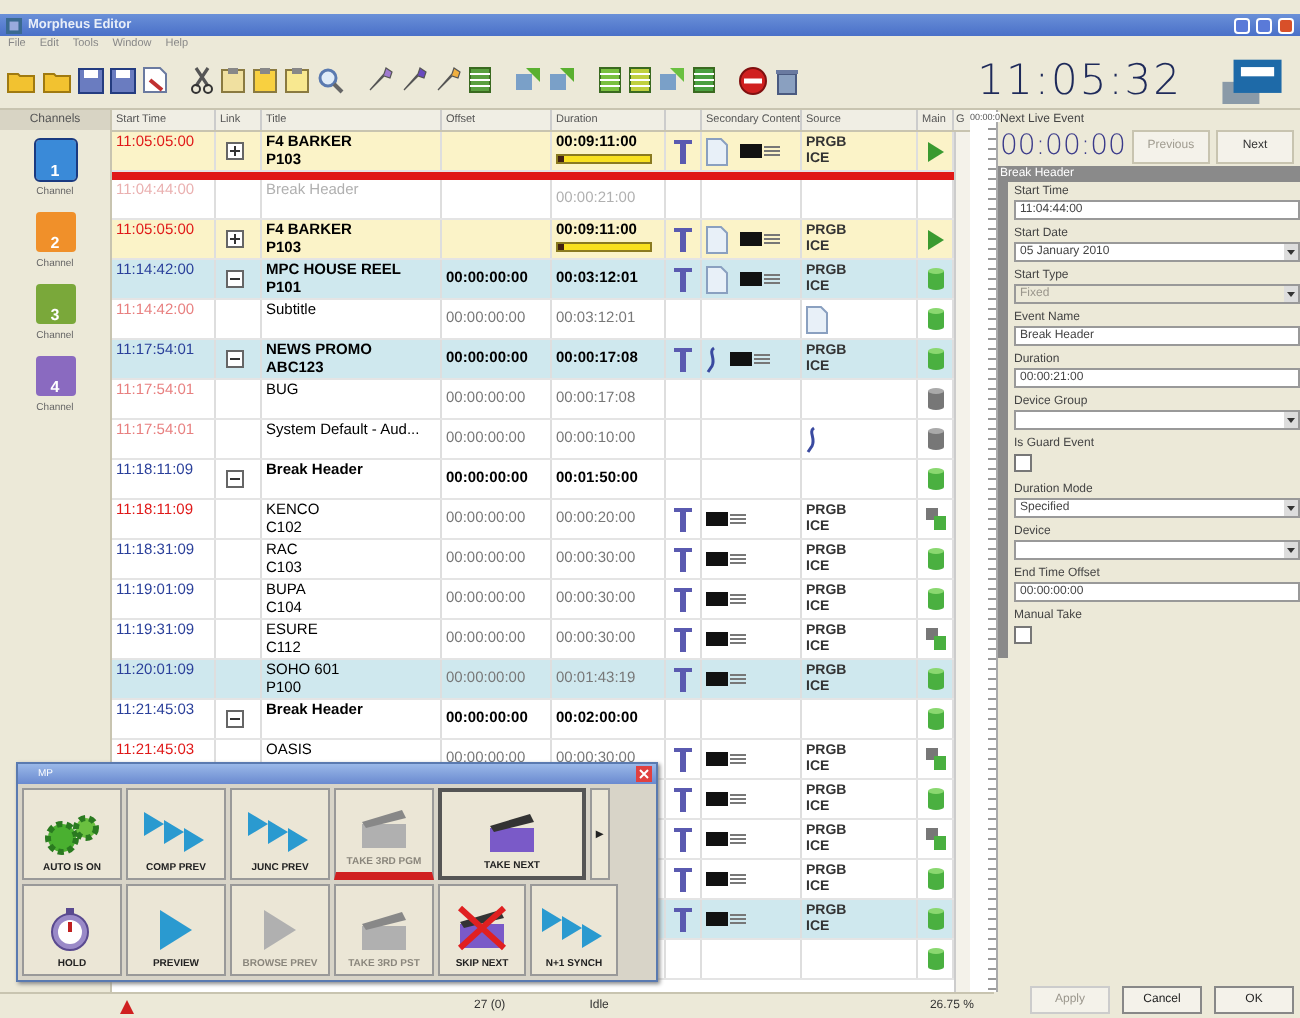 Image resolution: width=1300 pixels, height=1018 pixels. I want to click on minimize-button, so click(1242, 25).